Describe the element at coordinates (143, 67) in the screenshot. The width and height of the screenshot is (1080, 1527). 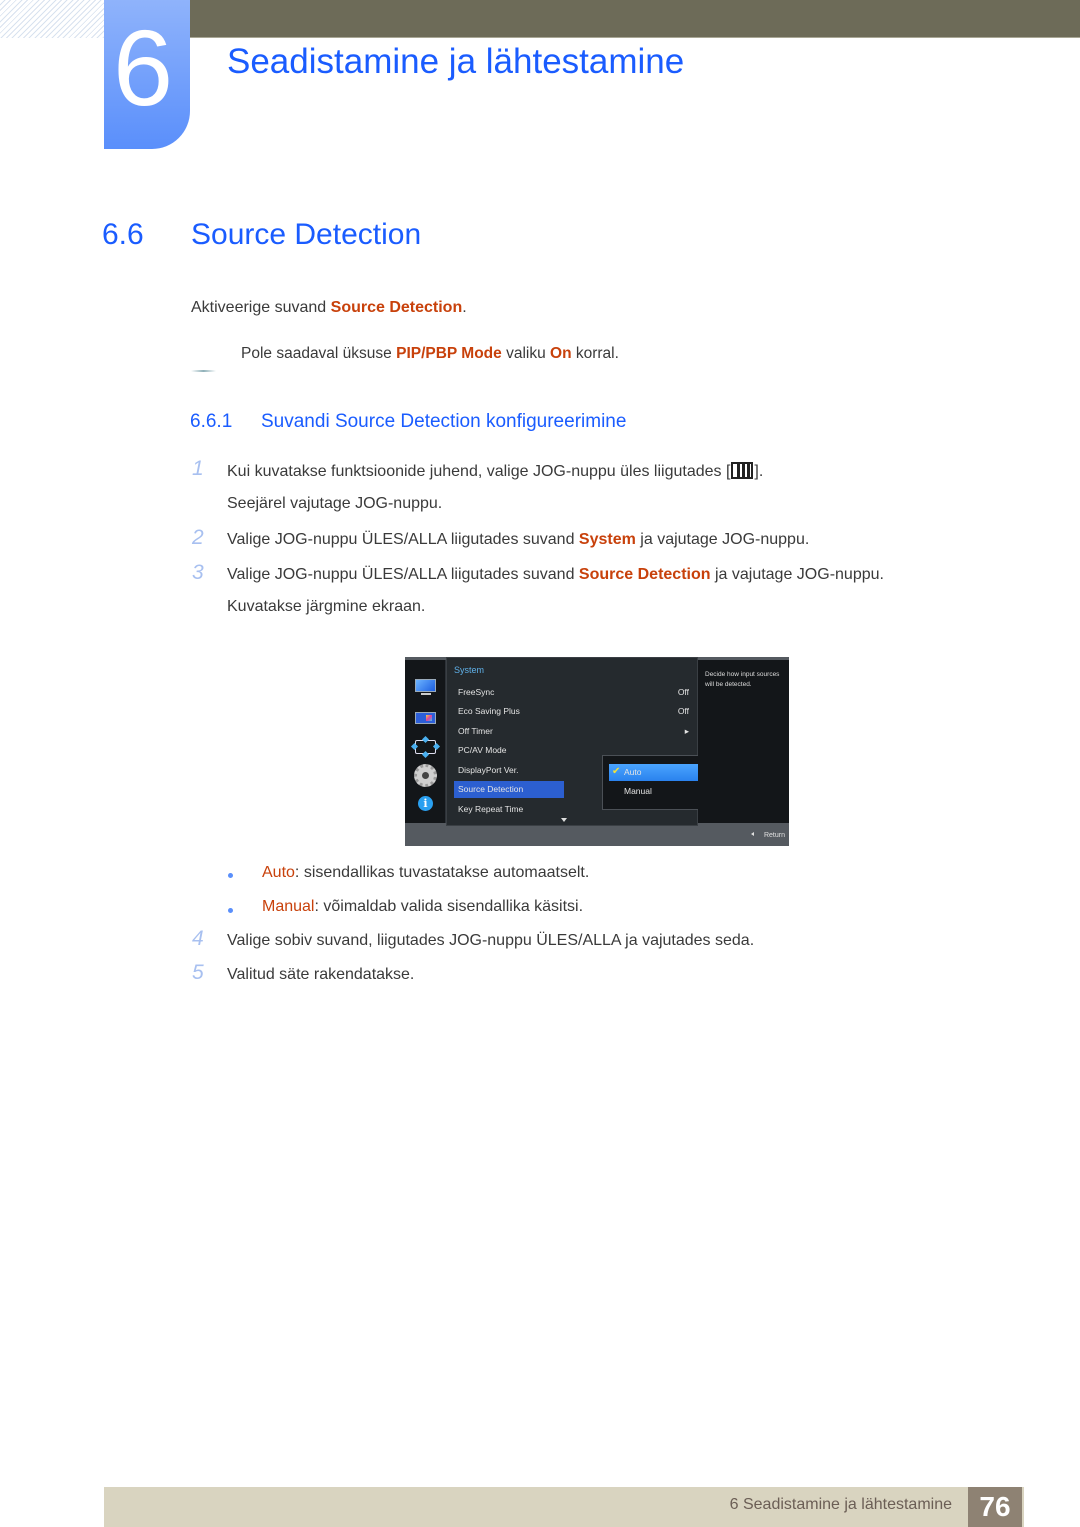
I see `chapter-number: 6` at that location.